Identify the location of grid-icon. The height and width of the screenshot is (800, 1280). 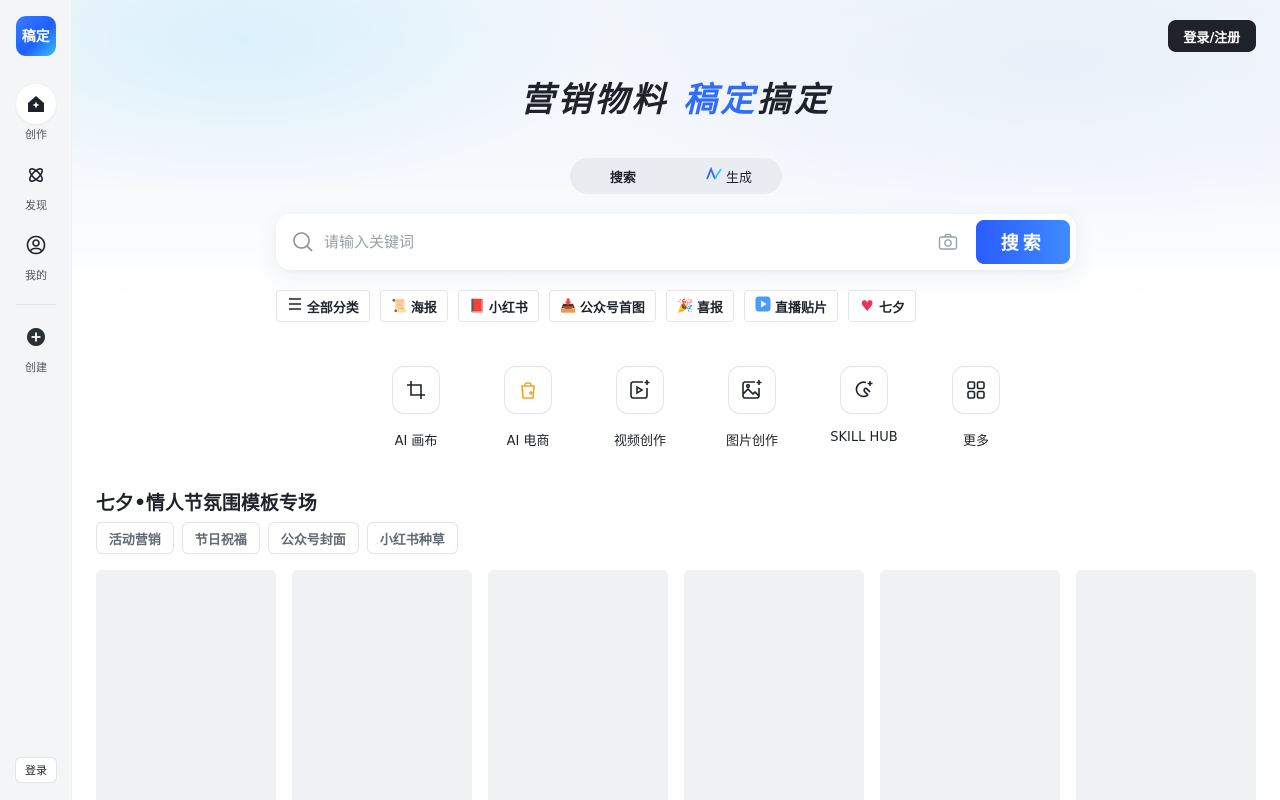
(976, 390).